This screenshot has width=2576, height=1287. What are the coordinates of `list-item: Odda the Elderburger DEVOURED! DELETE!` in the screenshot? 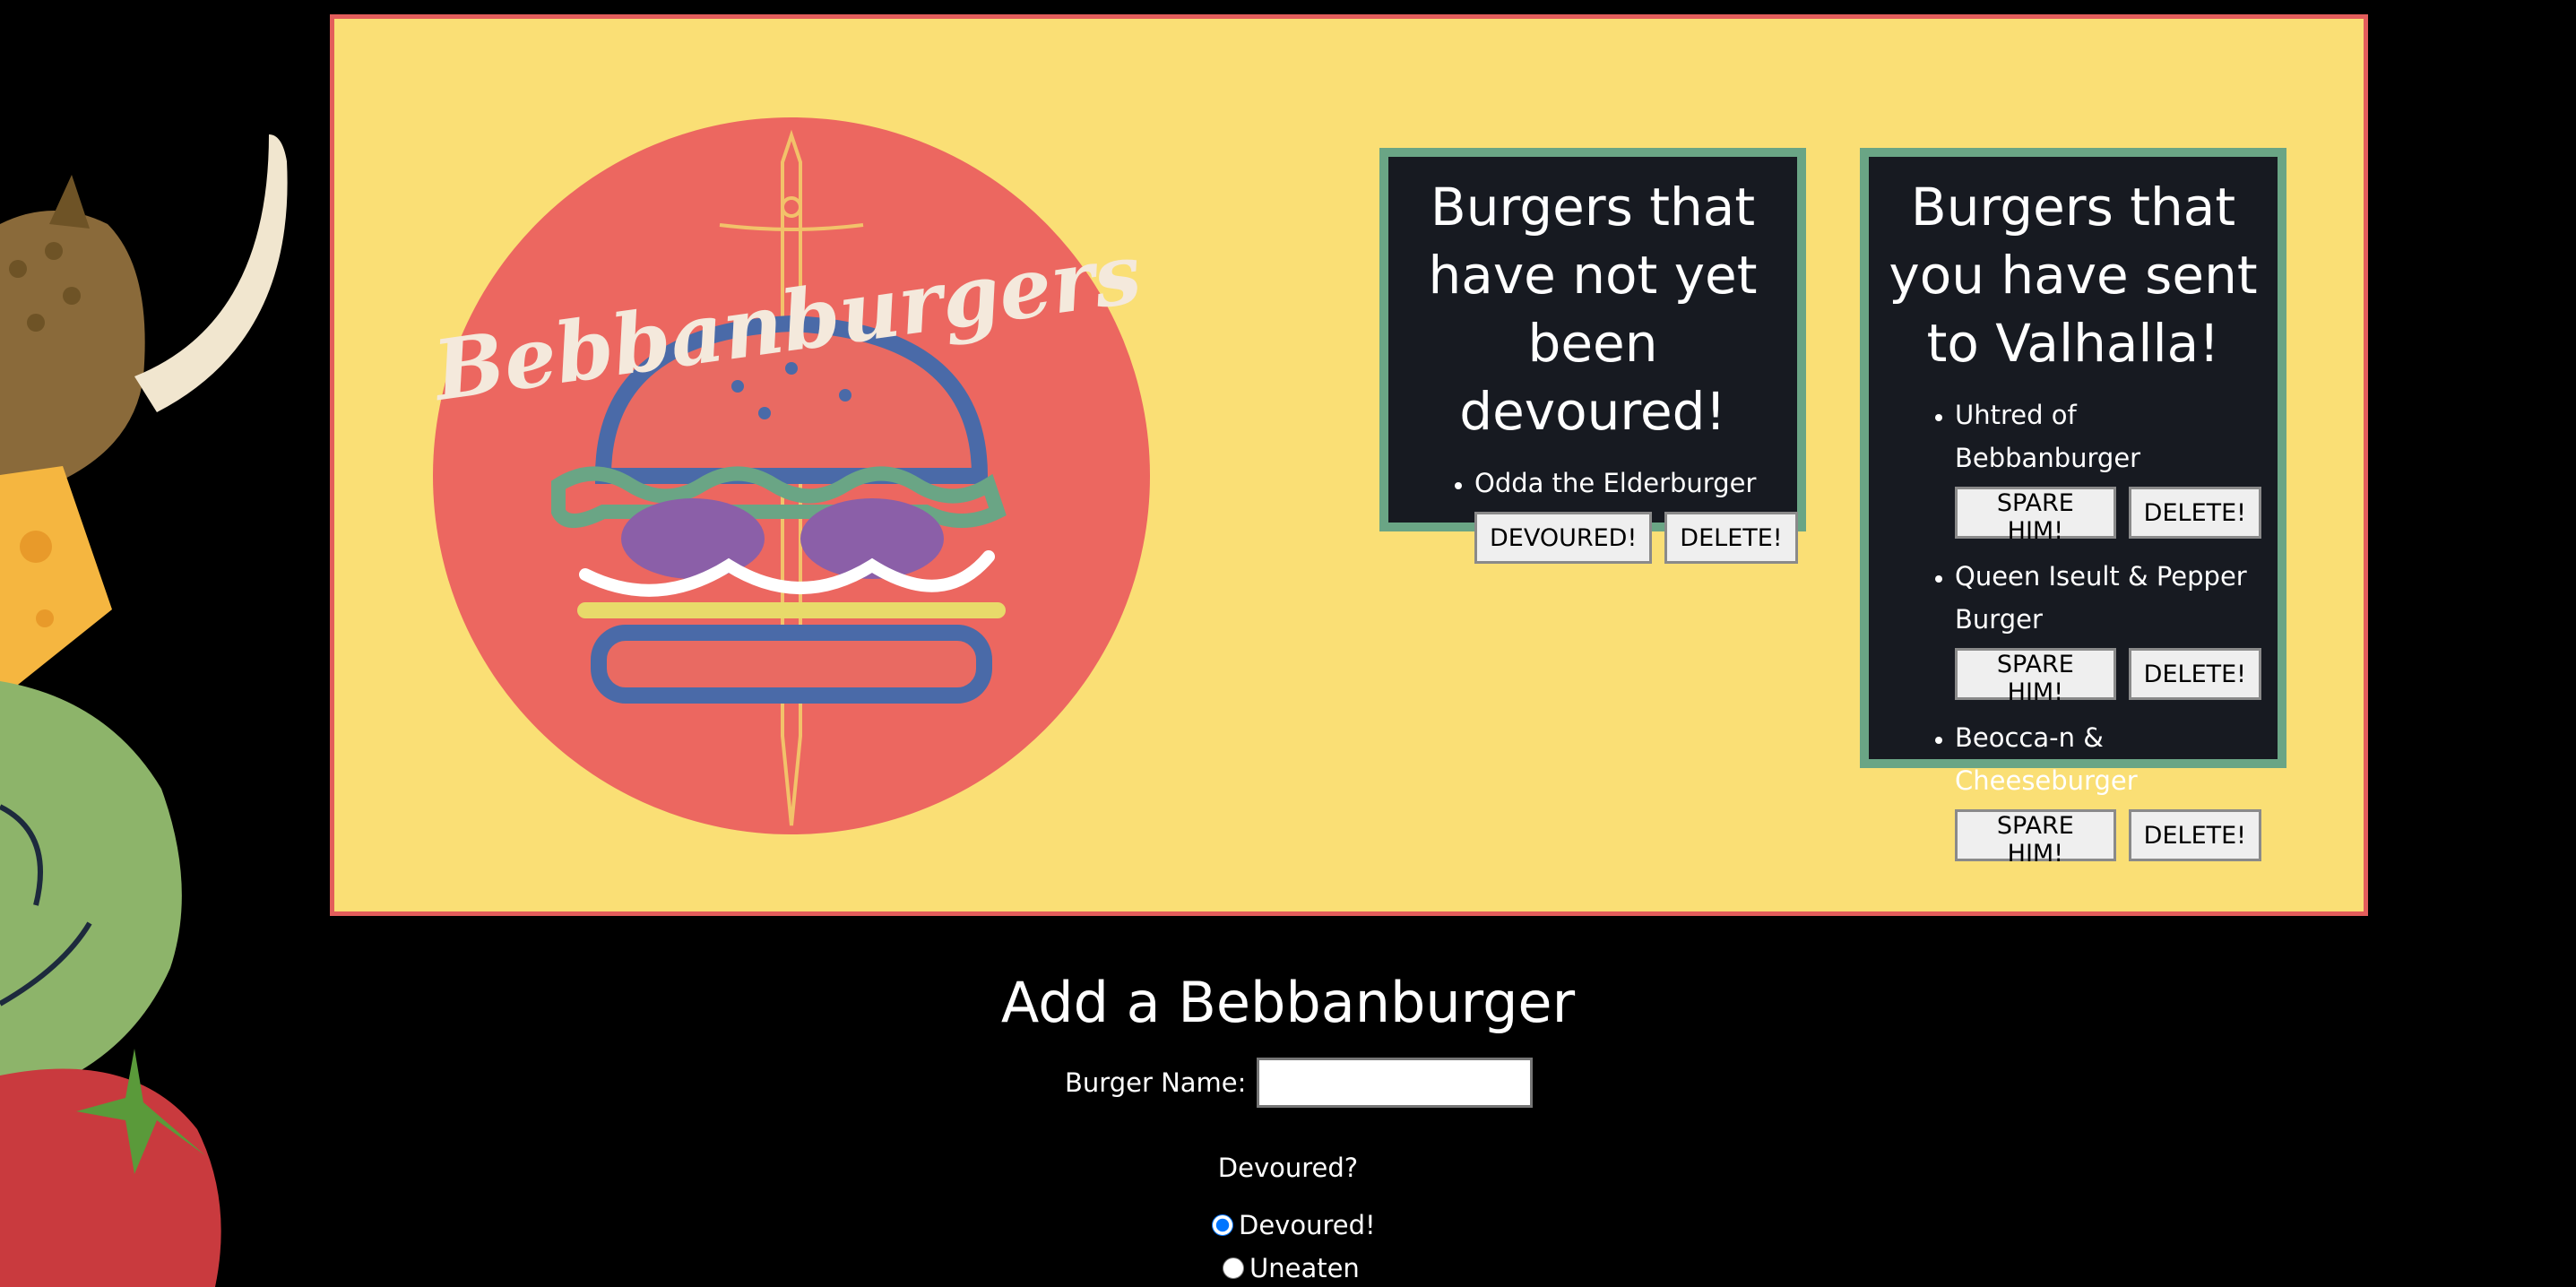 It's located at (1636, 513).